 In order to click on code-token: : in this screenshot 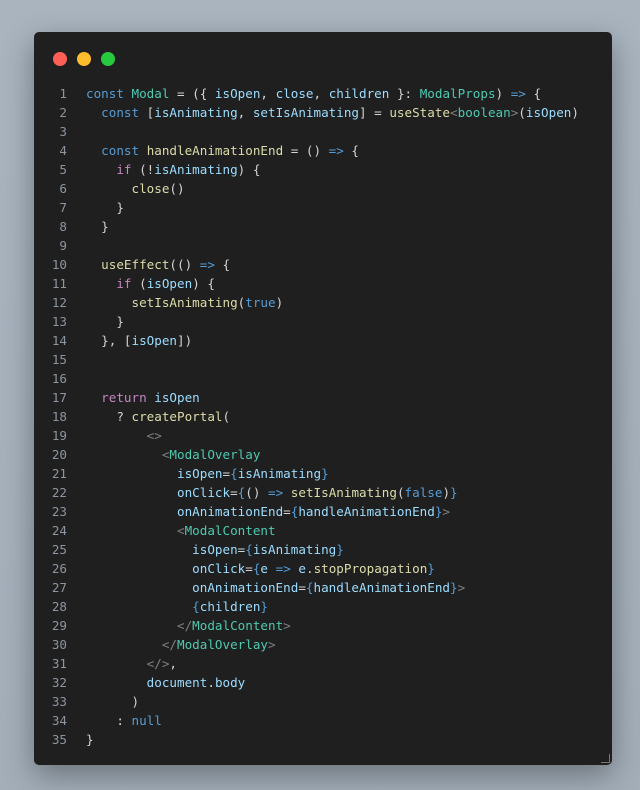, I will do `click(109, 720)`.